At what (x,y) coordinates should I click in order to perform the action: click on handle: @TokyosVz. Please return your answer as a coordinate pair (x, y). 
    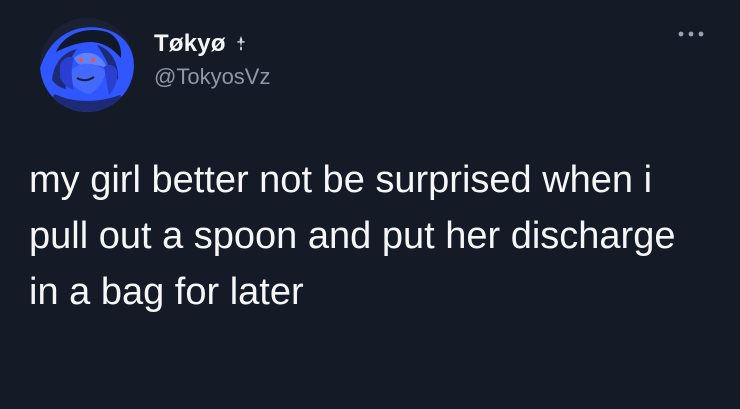
    Looking at the image, I should click on (212, 77).